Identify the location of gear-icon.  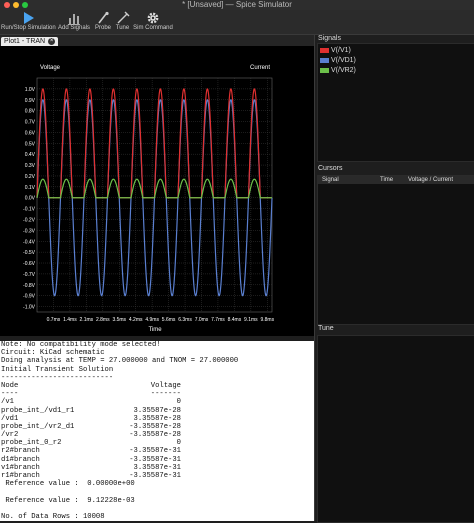
(153, 18).